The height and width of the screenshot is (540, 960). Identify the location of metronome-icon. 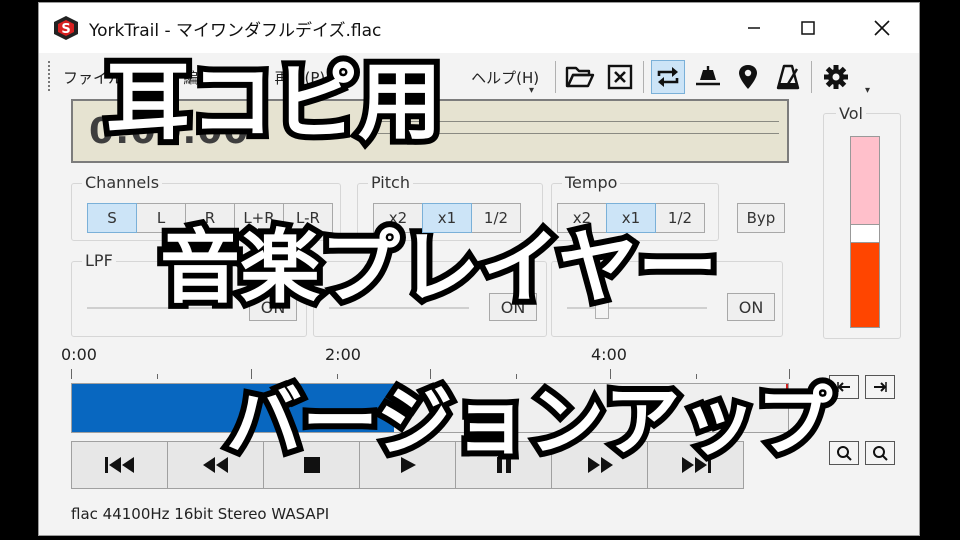
(788, 77).